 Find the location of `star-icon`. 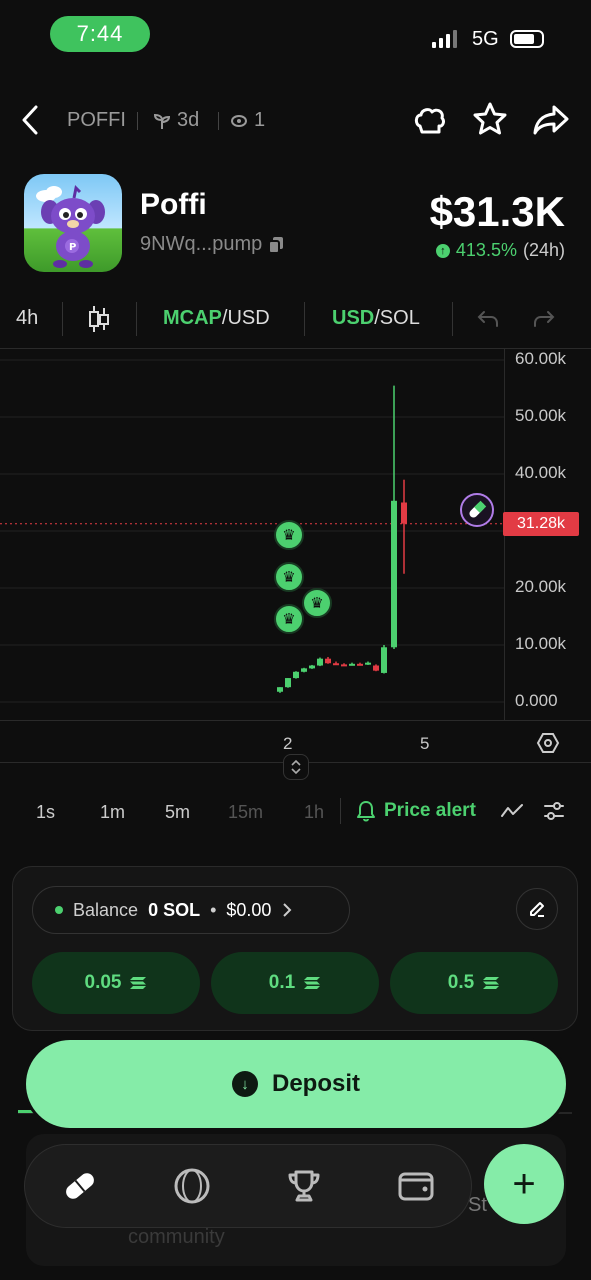

star-icon is located at coordinates (490, 118).